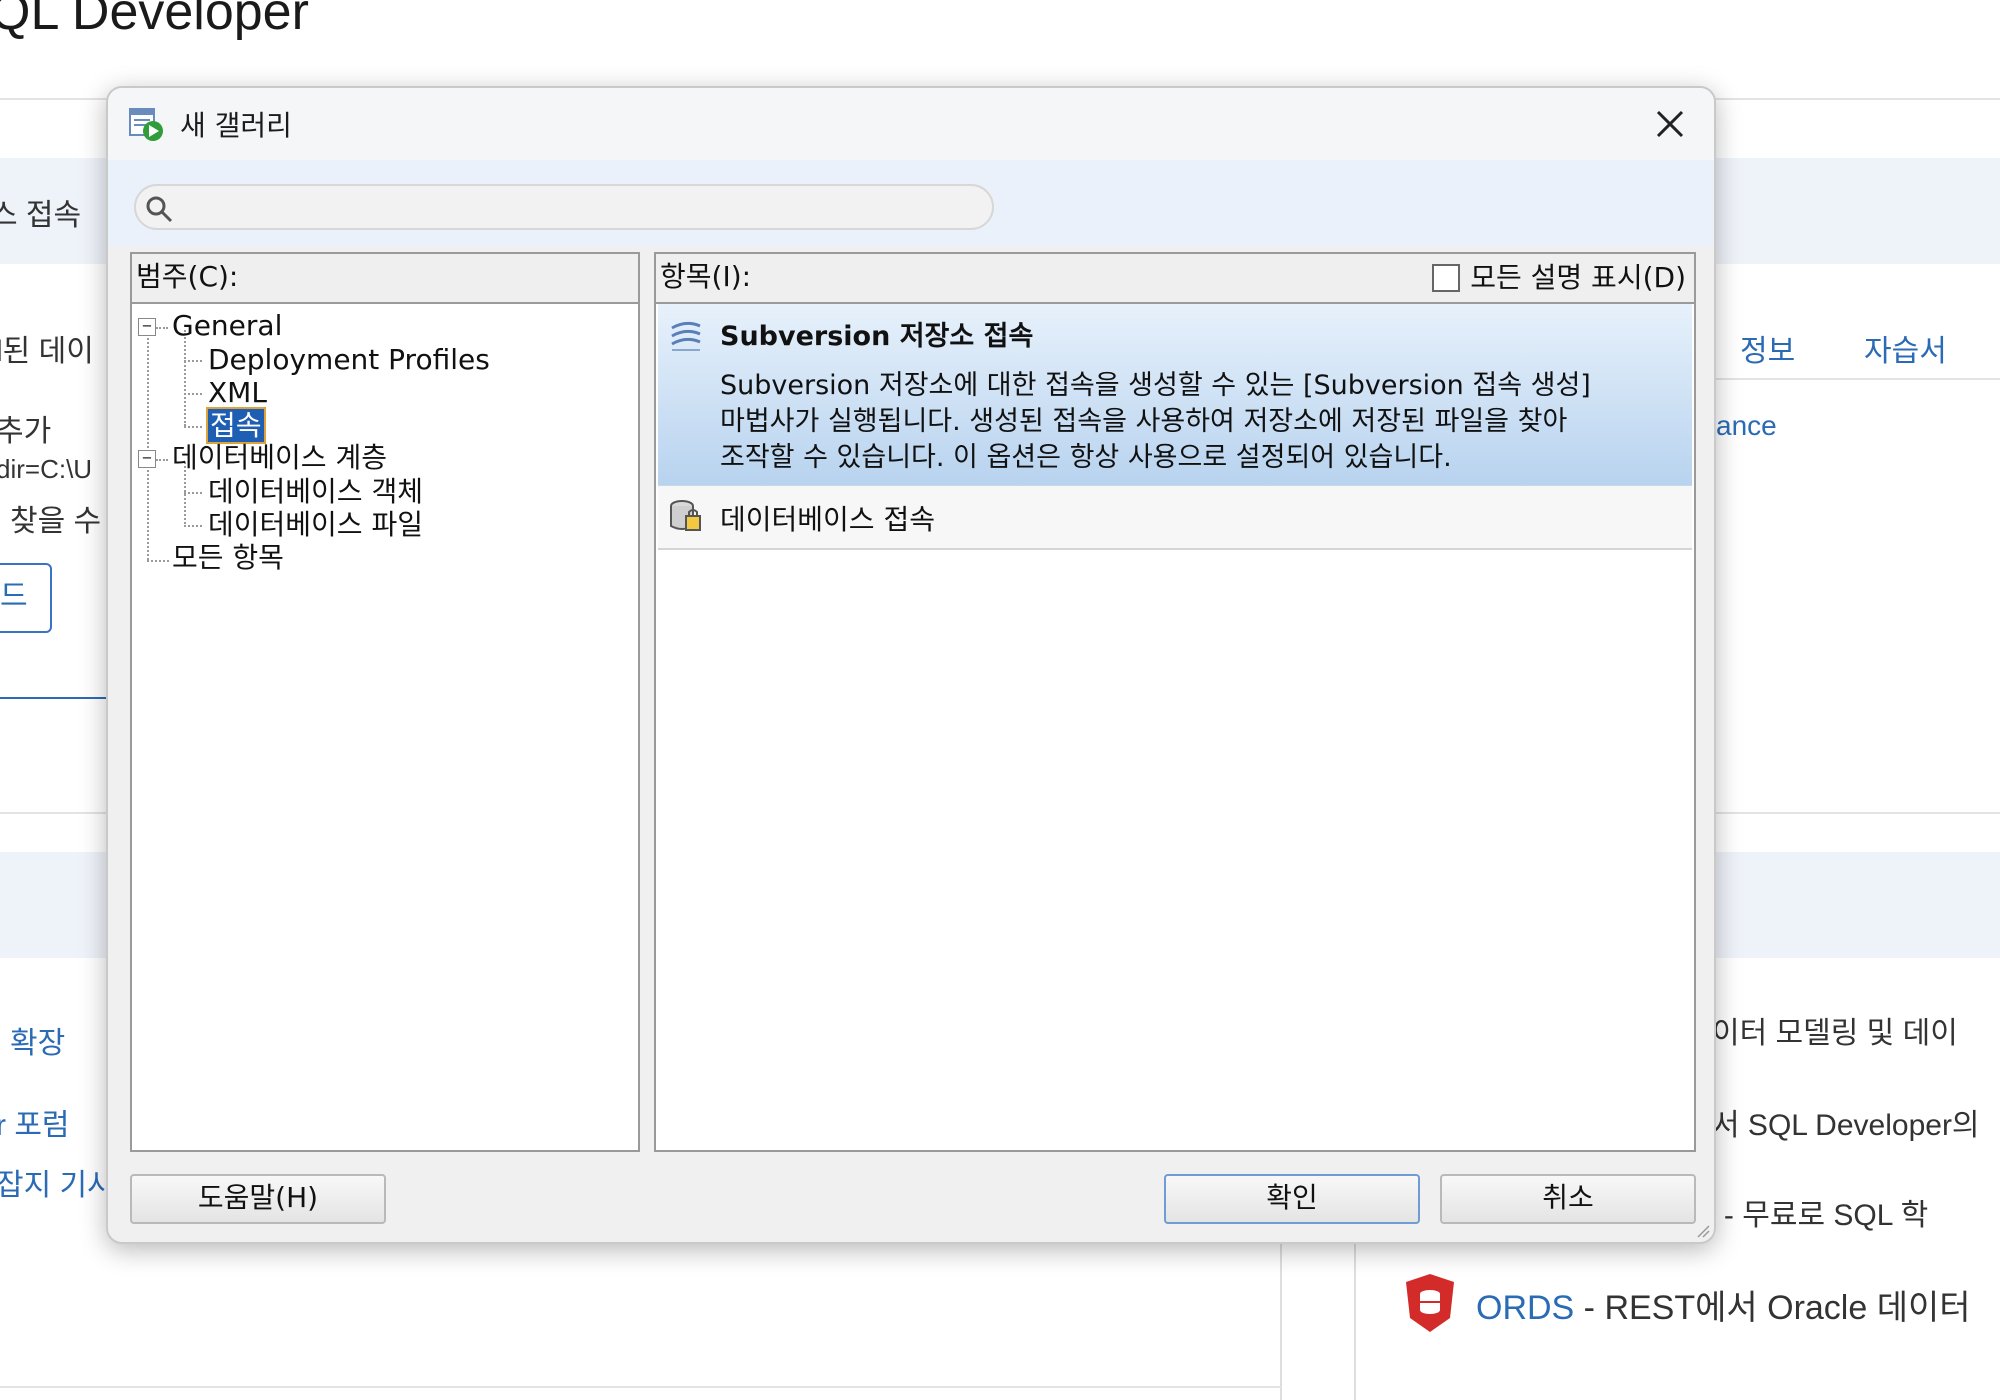  Describe the element at coordinates (146, 124) in the screenshot. I see `new-gallery-icon` at that location.